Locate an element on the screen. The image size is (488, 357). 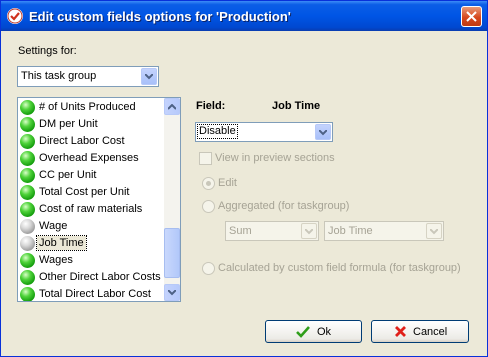
list-item-label: Cost of raw materials is located at coordinates (91, 209).